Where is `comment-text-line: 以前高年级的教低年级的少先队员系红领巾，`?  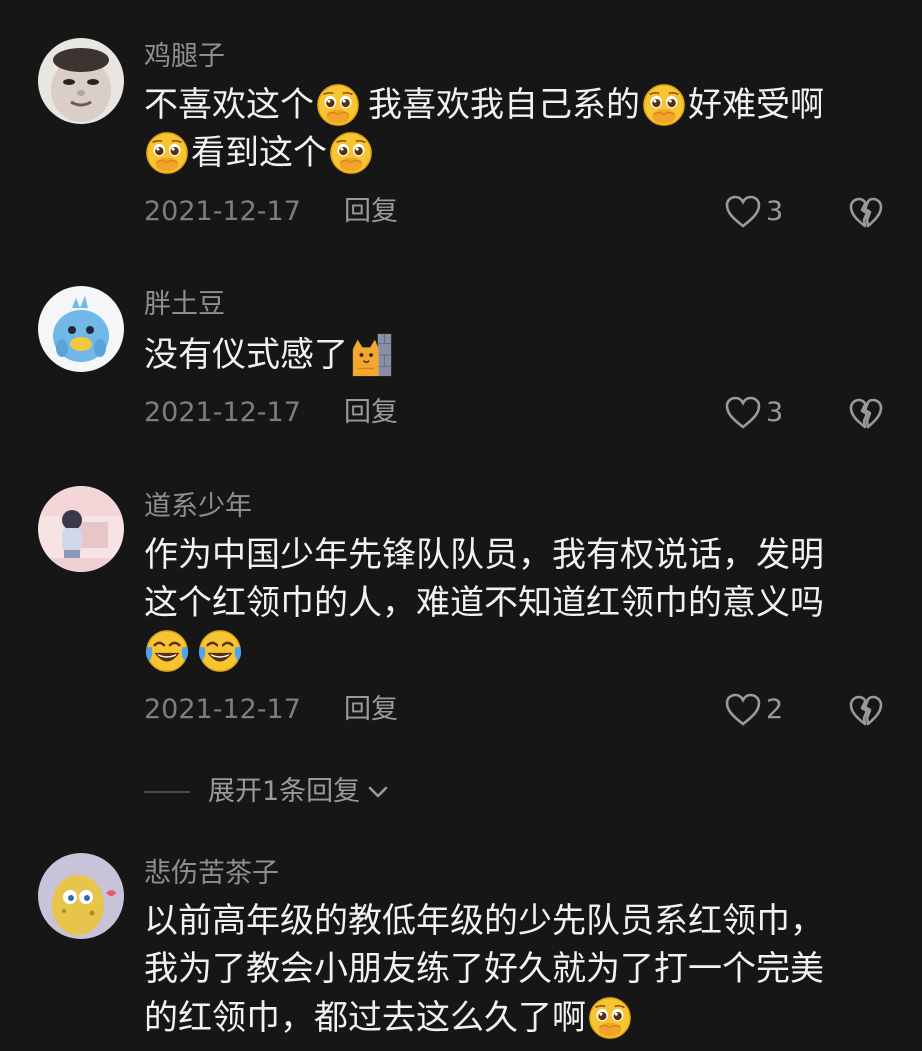 comment-text-line: 以前高年级的教低年级的少先队员系红领巾， is located at coordinates (484, 921).